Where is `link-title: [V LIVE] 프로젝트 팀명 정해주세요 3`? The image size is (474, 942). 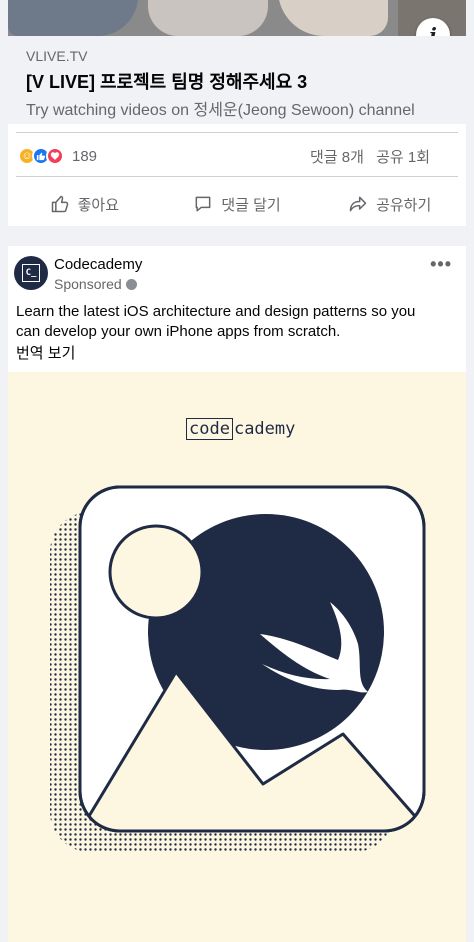 link-title: [V LIVE] 프로젝트 팀명 정해주세요 3 is located at coordinates (167, 82).